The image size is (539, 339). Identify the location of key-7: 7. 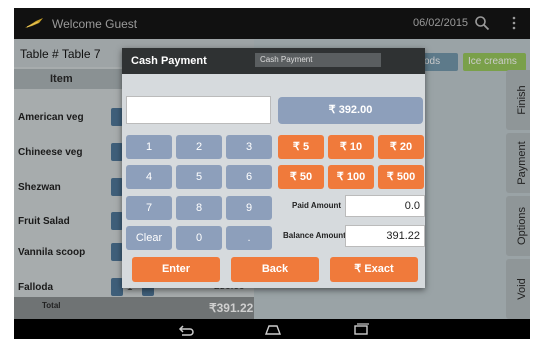
(149, 208).